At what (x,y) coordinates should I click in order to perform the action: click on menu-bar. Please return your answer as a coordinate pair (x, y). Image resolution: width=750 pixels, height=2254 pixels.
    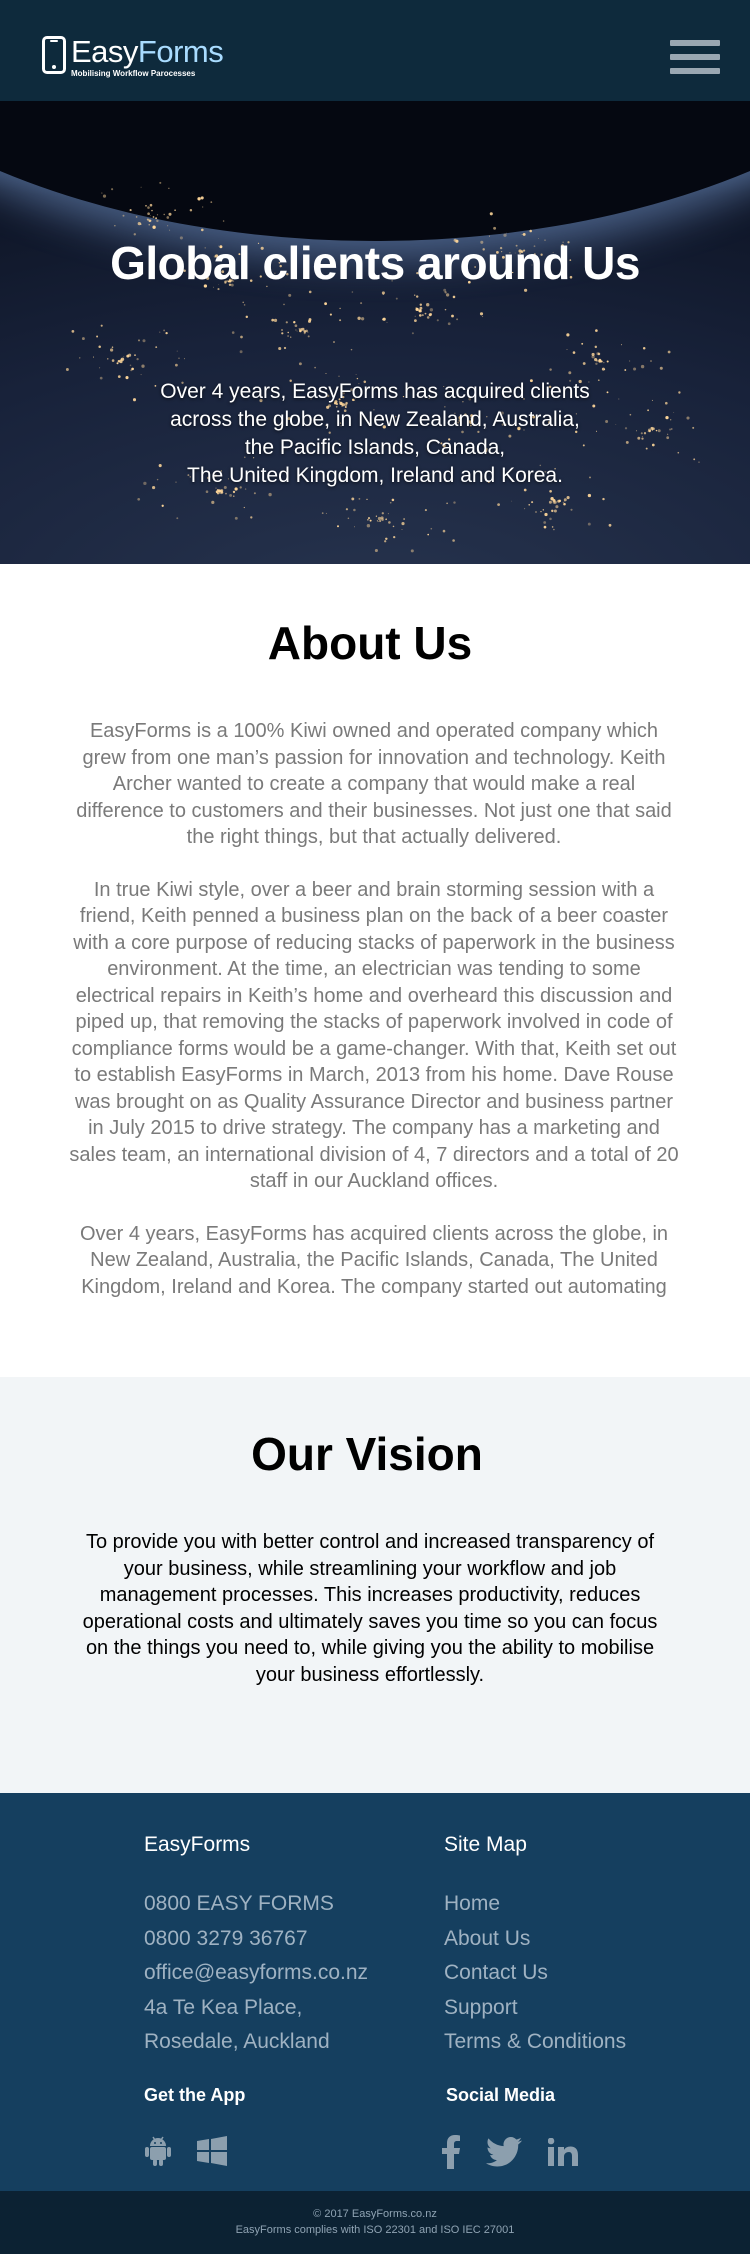
    Looking at the image, I should click on (695, 57).